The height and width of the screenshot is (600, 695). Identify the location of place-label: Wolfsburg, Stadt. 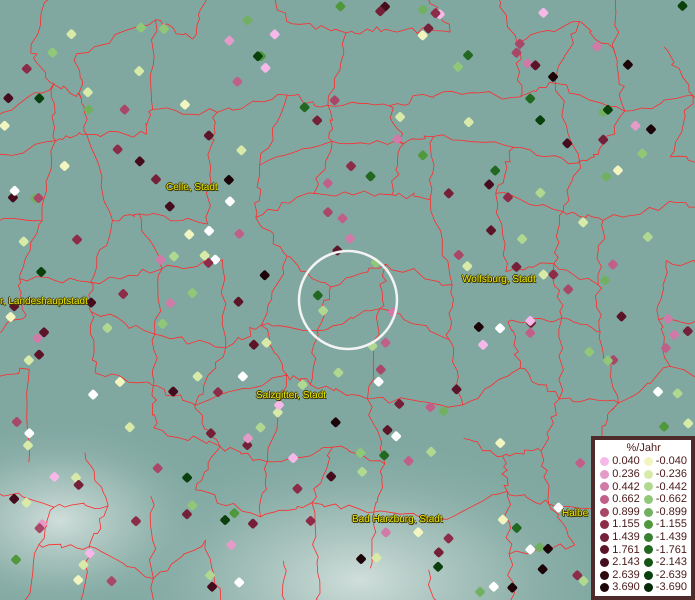
(499, 279).